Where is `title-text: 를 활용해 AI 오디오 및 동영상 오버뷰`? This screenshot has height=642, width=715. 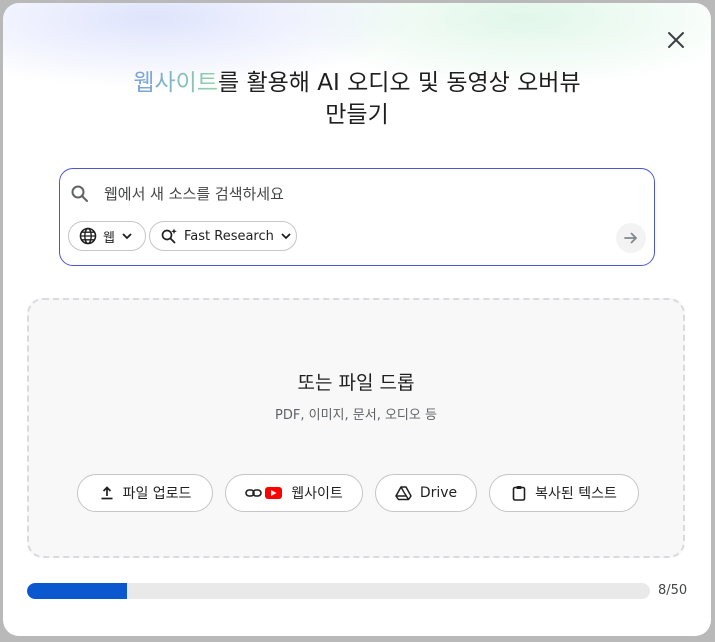 title-text: 를 활용해 AI 오디오 및 동영상 오버뷰 is located at coordinates (399, 83).